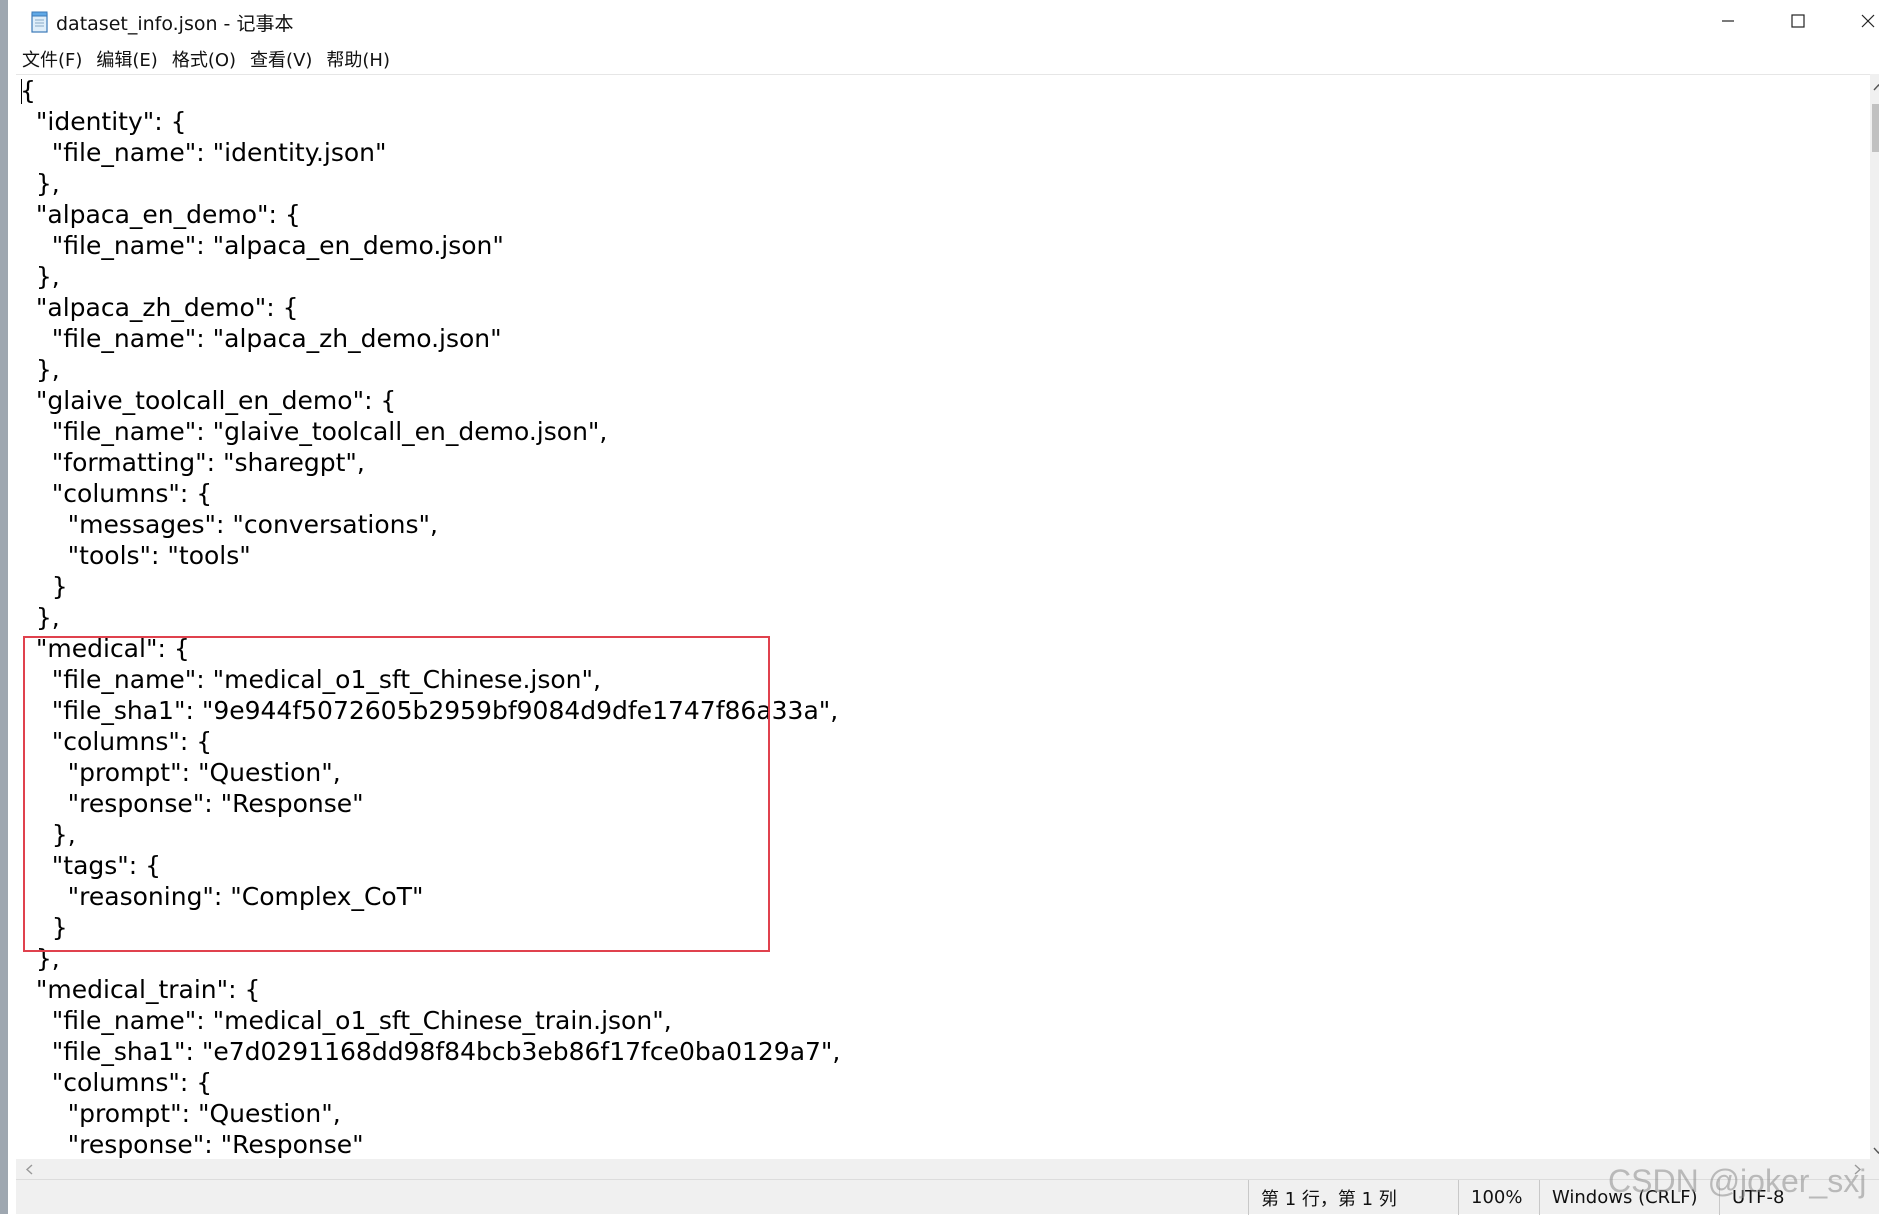  I want to click on editor-line: "formatting": "sharegpt",, so click(430, 462).